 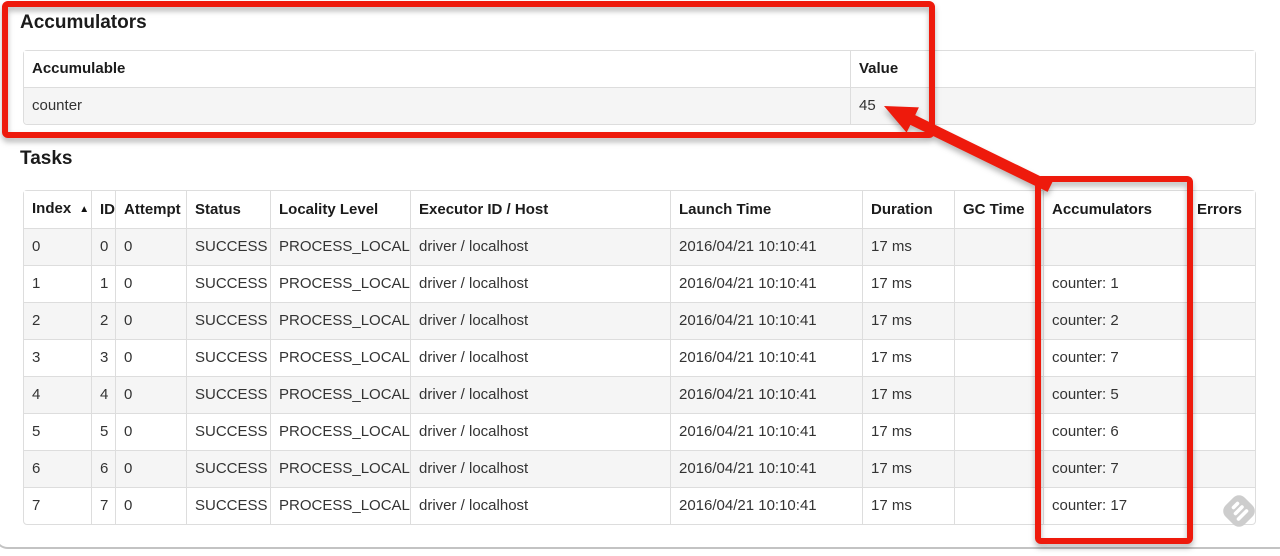 I want to click on cell-accumulators: counter: 2, so click(x=1115, y=320).